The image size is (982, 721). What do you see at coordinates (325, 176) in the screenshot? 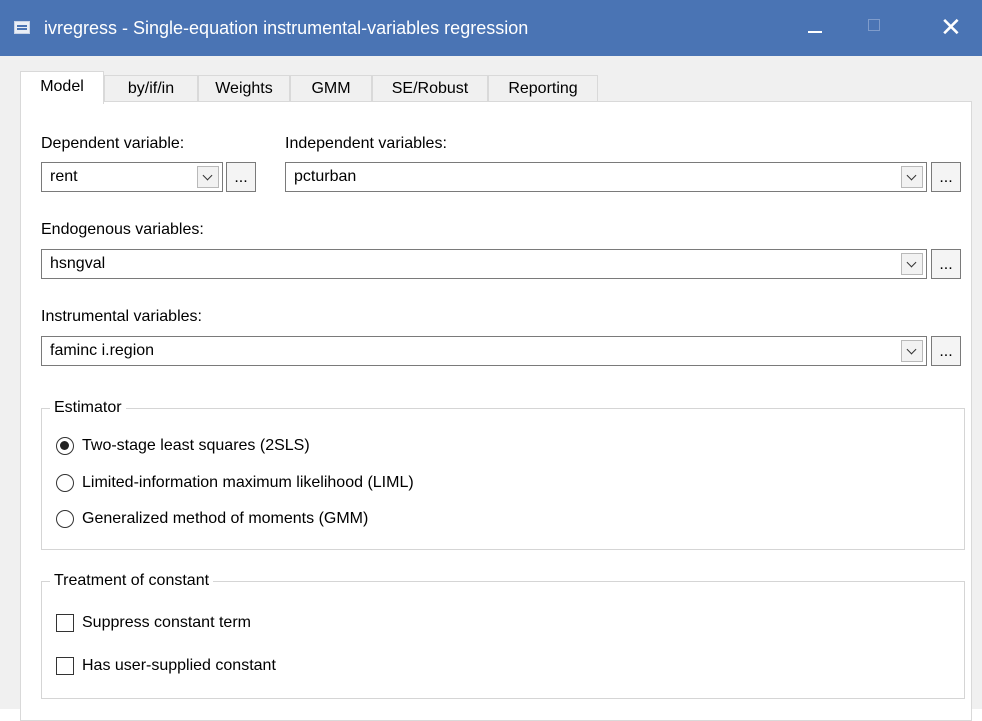
I see `independent-variables-value: pcturban` at bounding box center [325, 176].